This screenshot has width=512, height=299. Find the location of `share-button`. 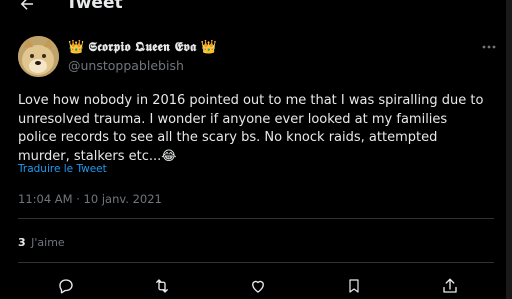

share-button is located at coordinates (450, 286).